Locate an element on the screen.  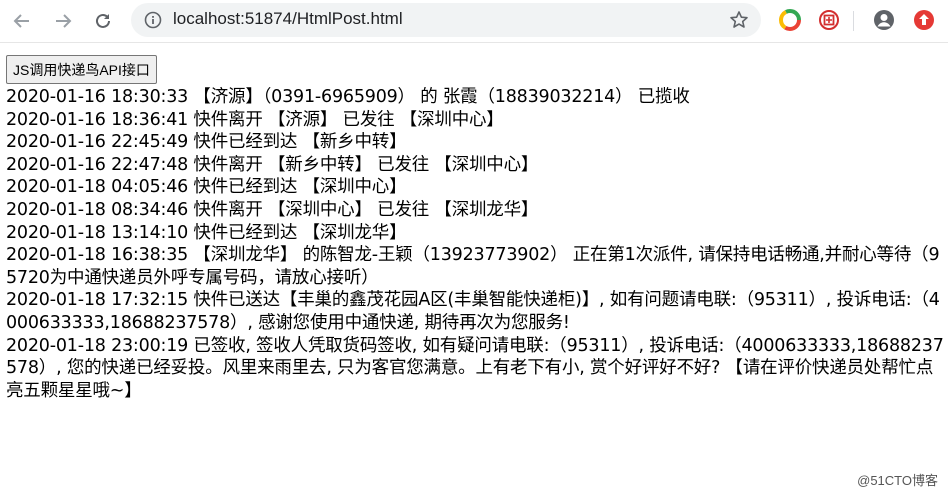
chrome-color-circle-icon is located at coordinates (790, 20).